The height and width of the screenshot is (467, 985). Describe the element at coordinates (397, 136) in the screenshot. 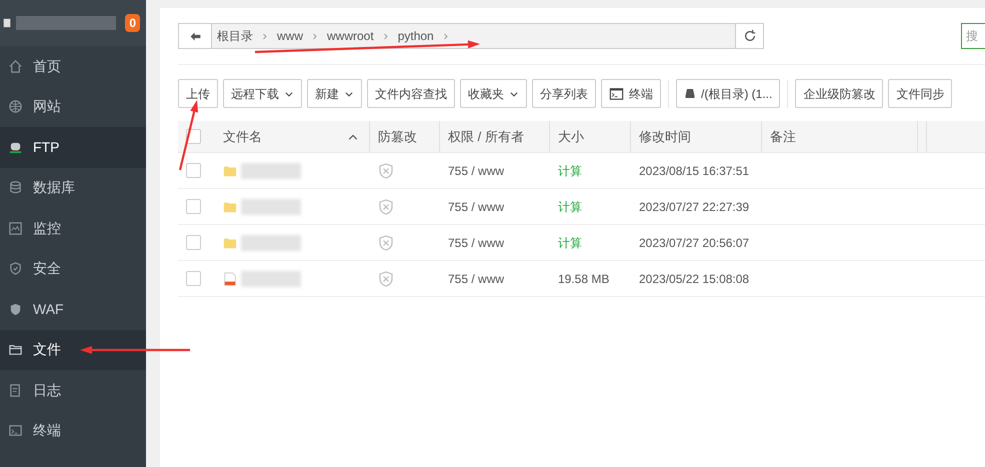

I see `column-header: 防篡改` at that location.